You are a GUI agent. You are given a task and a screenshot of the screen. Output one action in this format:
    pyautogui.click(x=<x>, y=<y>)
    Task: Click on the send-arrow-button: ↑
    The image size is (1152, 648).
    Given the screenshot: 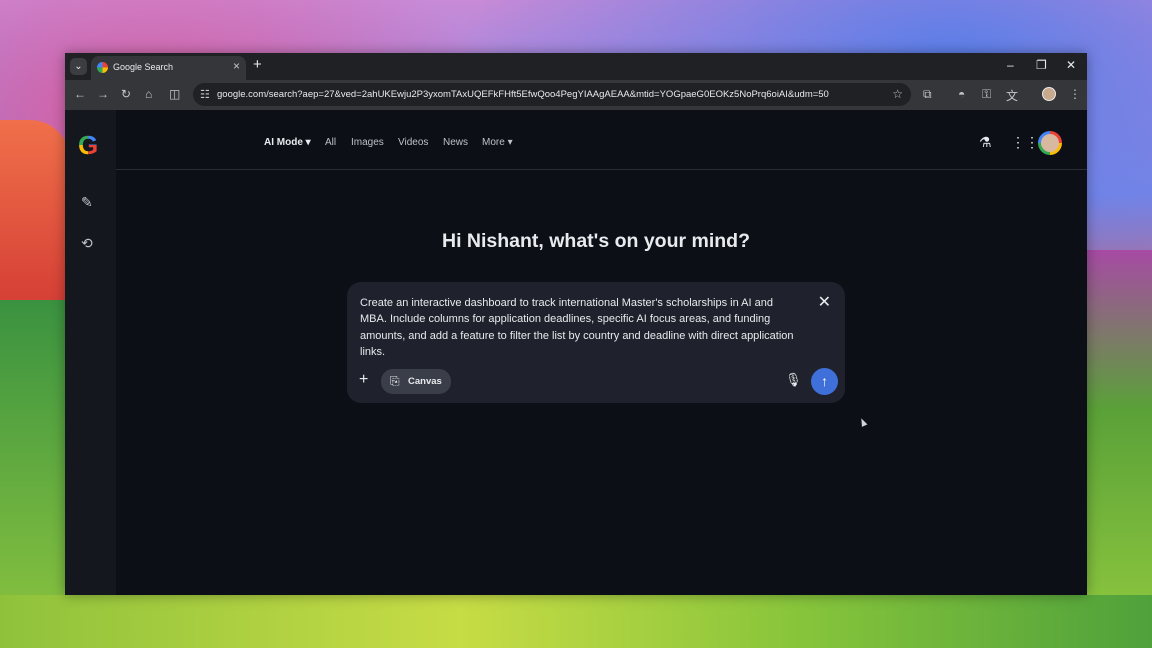 What is the action you would take?
    pyautogui.click(x=824, y=381)
    